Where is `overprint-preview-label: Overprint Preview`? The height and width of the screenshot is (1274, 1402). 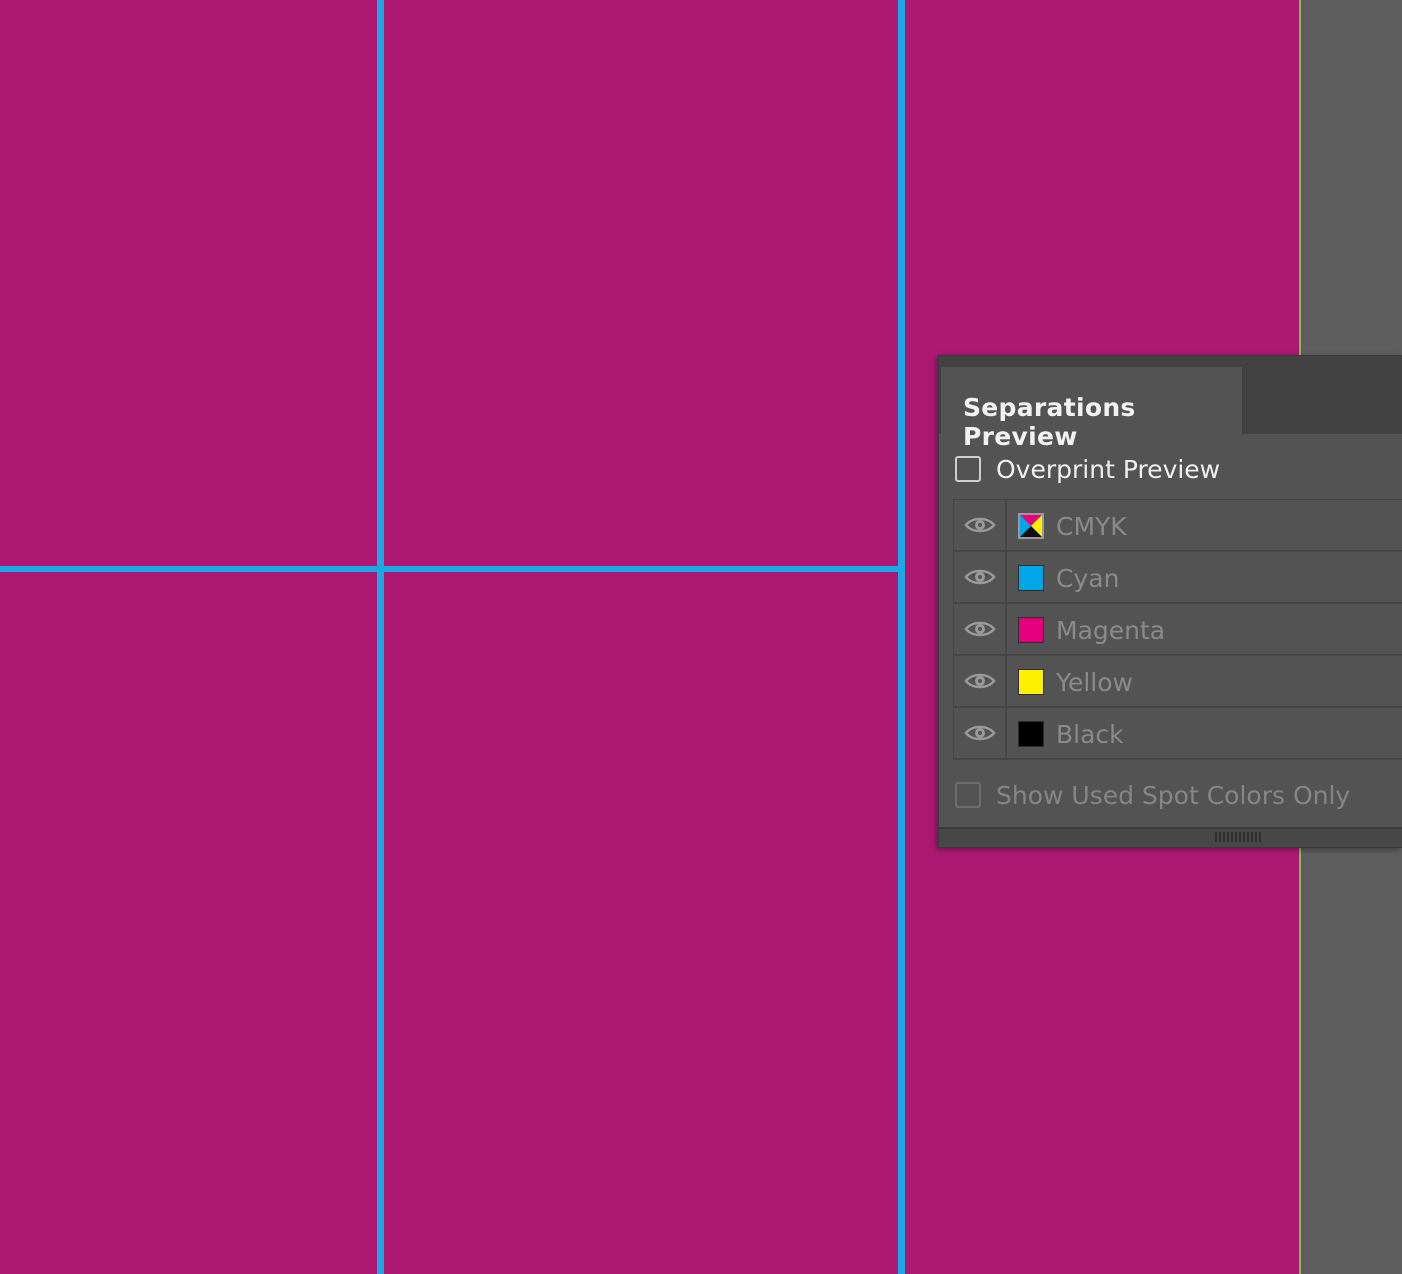 overprint-preview-label: Overprint Preview is located at coordinates (1108, 469).